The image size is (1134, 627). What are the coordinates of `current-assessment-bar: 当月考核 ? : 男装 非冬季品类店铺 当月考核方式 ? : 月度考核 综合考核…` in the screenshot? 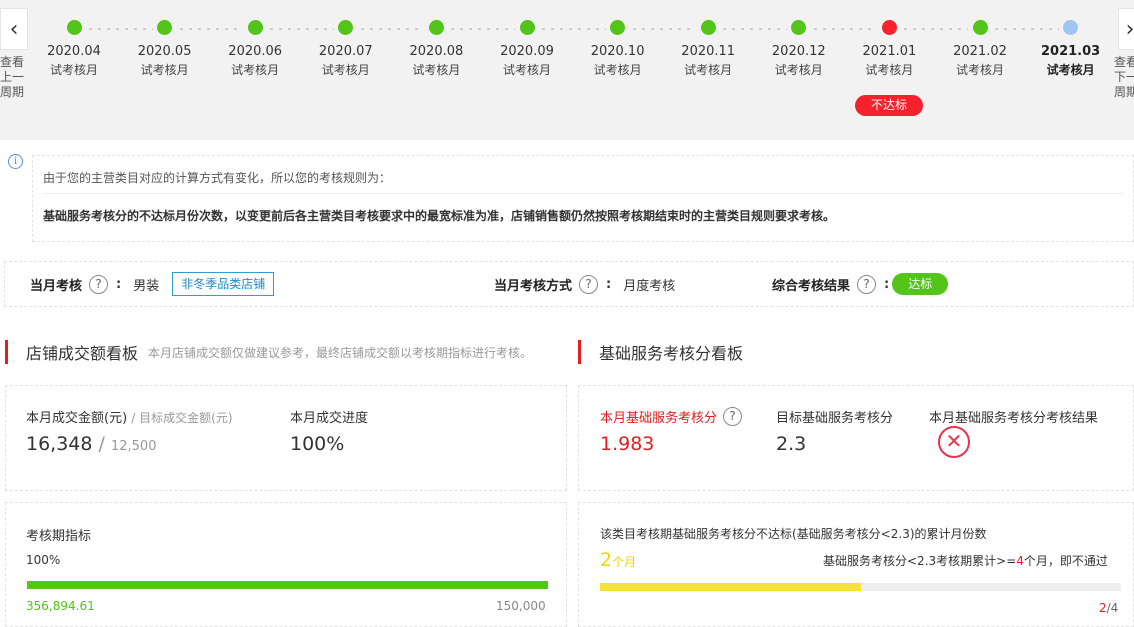 It's located at (569, 284).